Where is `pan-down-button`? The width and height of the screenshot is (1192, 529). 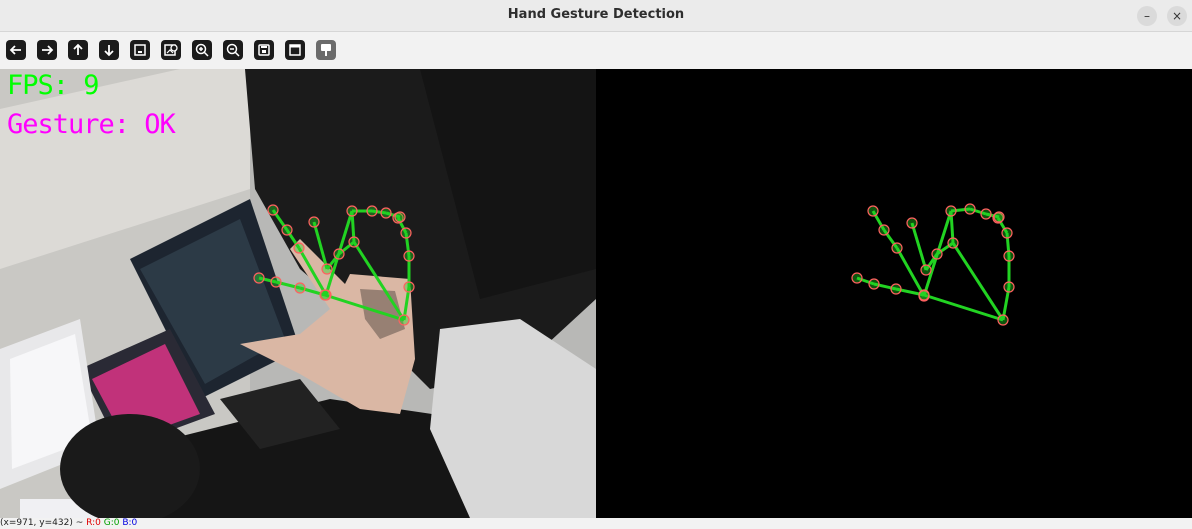 pan-down-button is located at coordinates (109, 50).